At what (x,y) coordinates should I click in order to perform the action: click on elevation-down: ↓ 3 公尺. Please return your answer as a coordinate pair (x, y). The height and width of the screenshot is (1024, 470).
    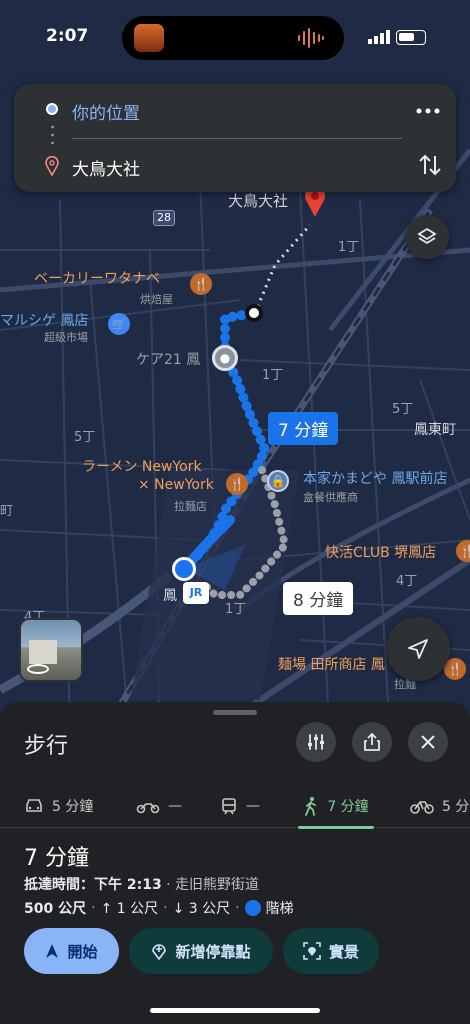
    Looking at the image, I should click on (201, 909).